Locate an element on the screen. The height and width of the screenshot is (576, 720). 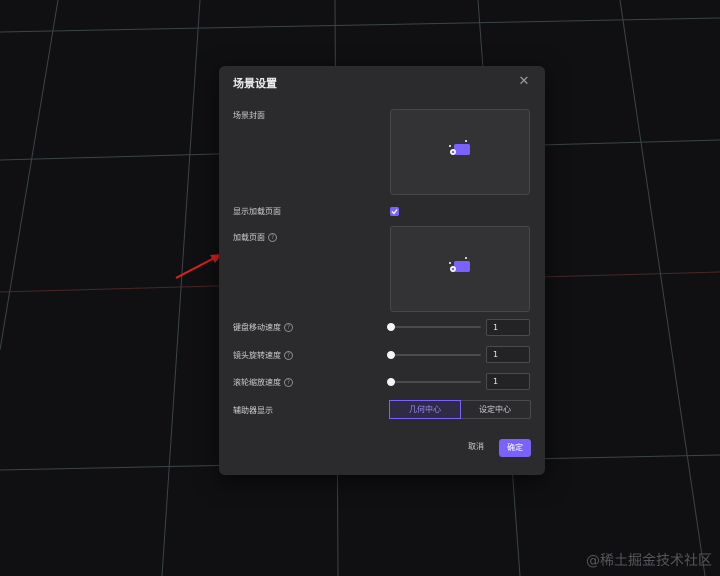
helper-segmented-control: 几何中心 设定中心 is located at coordinates (460, 409).